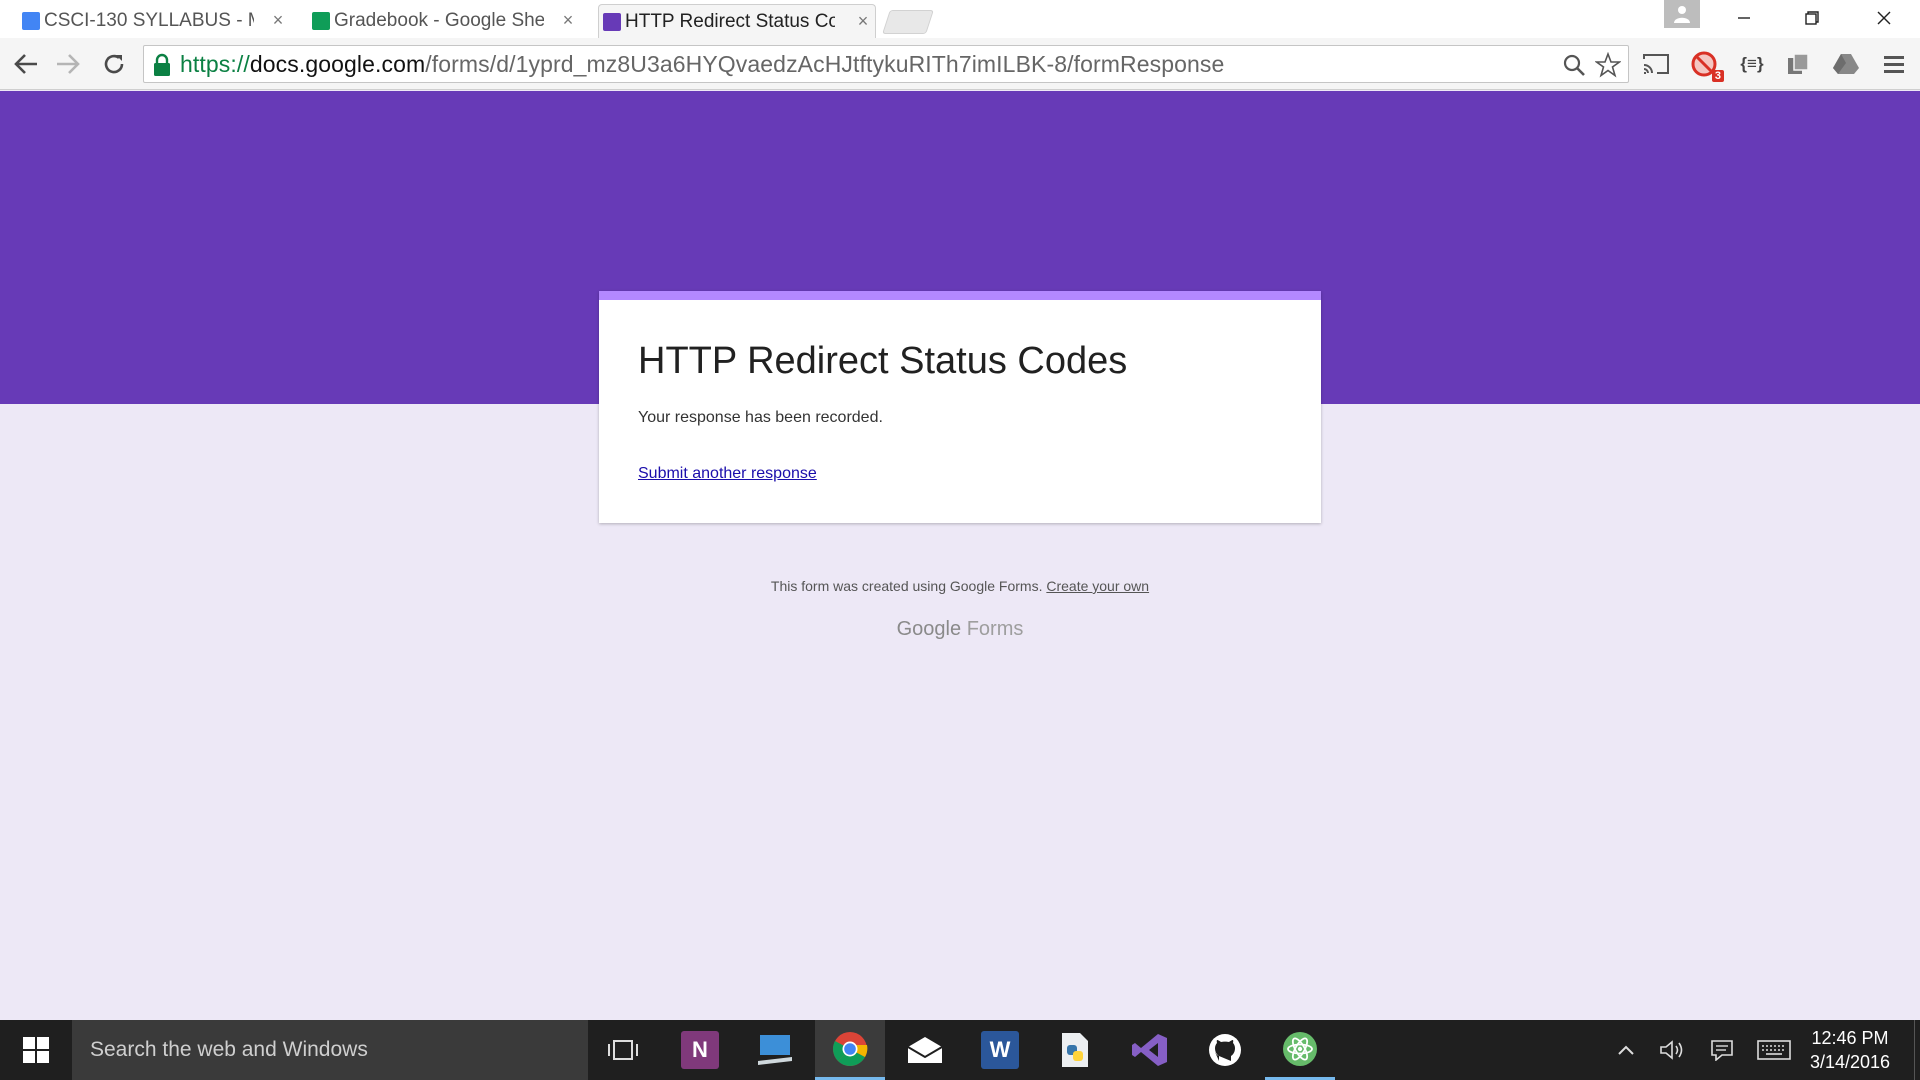 This screenshot has height=1080, width=1920. What do you see at coordinates (162, 64) in the screenshot?
I see `lock-icon` at bounding box center [162, 64].